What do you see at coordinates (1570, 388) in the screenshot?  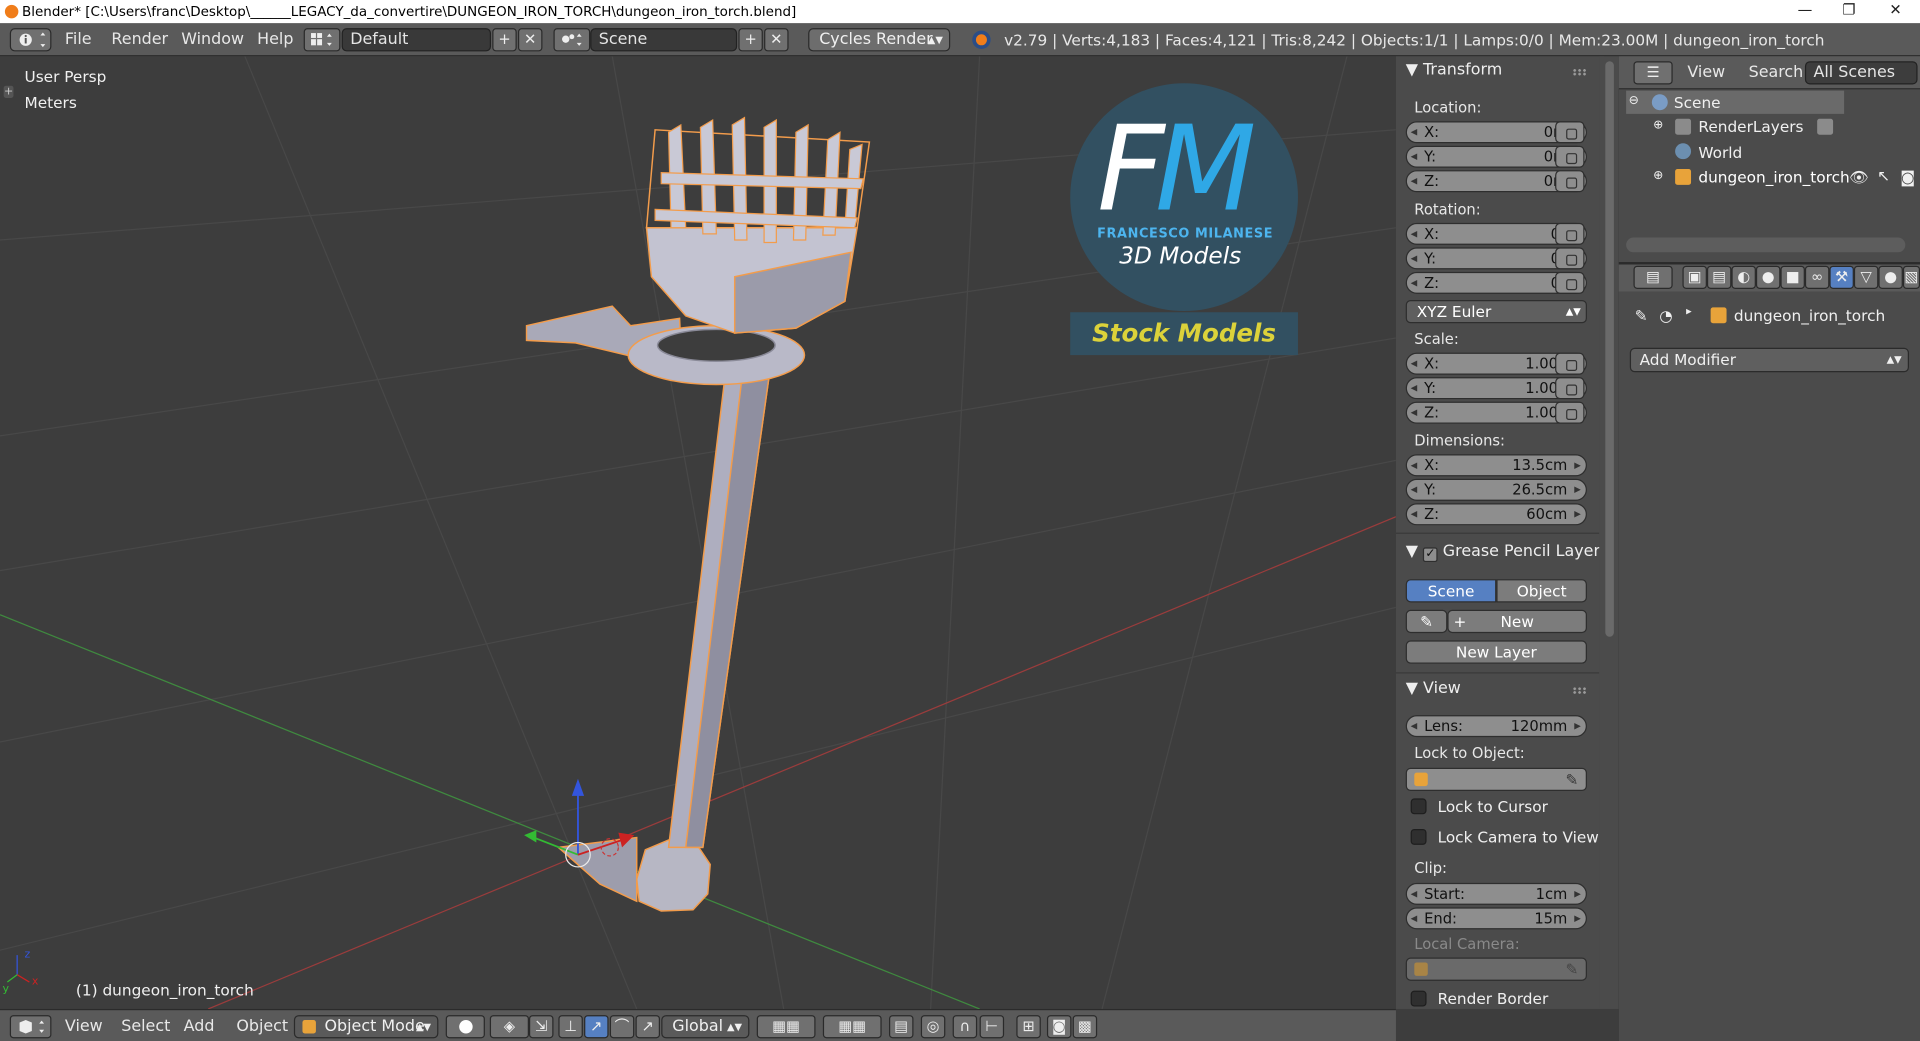 I see `lock-scale-y-icon` at bounding box center [1570, 388].